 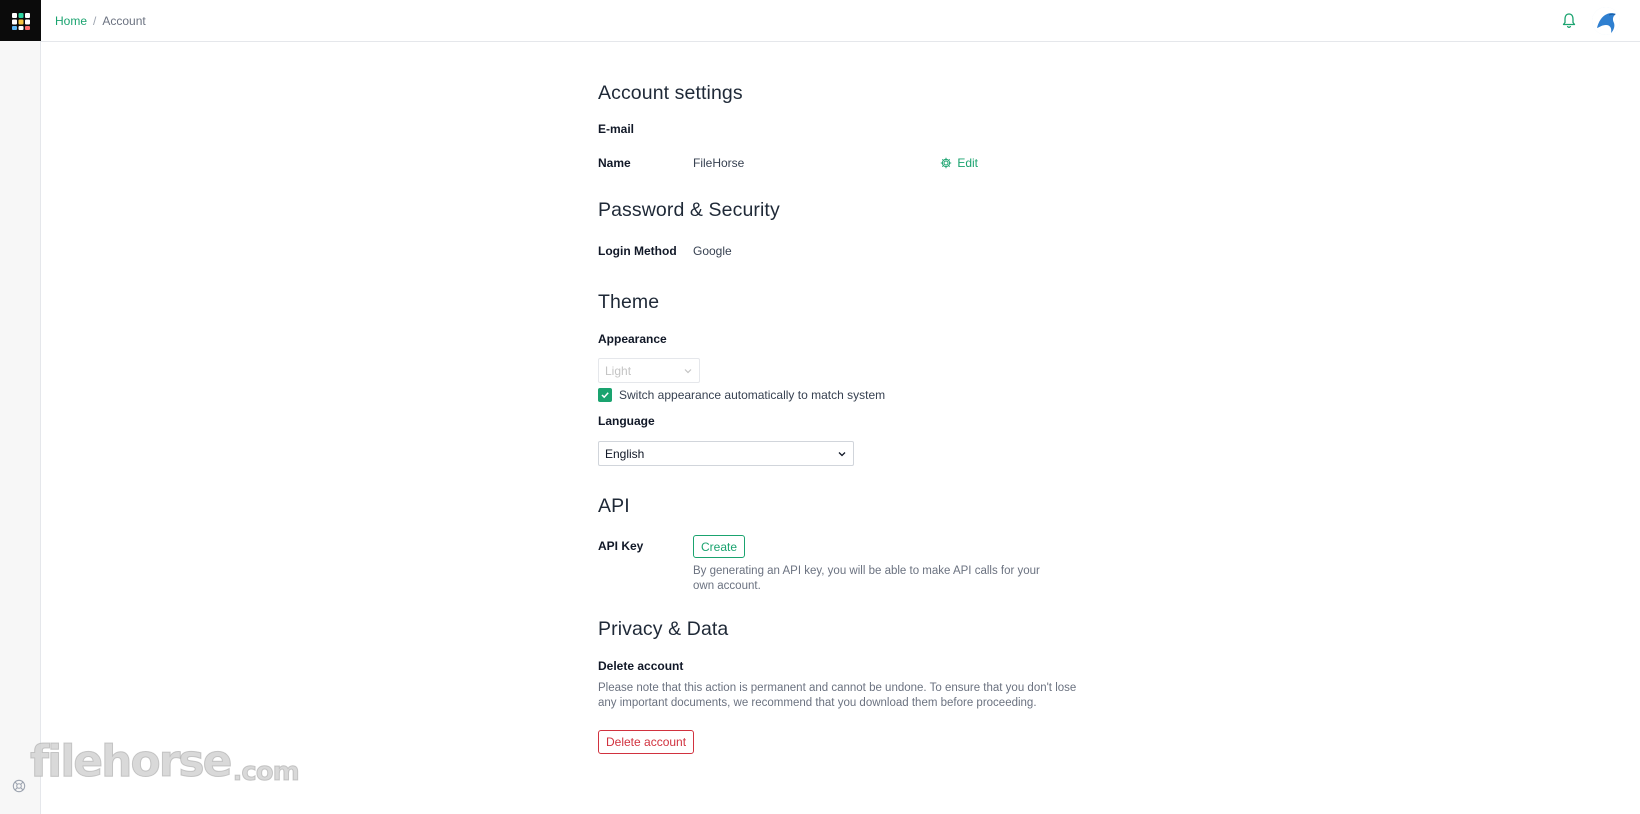 What do you see at coordinates (946, 163) in the screenshot?
I see `gear-icon` at bounding box center [946, 163].